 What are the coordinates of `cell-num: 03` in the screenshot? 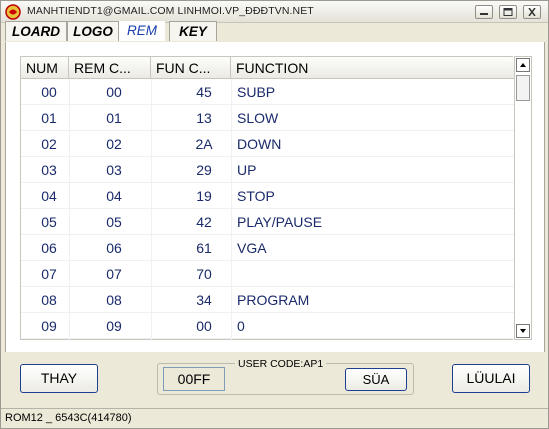 It's located at (49, 170).